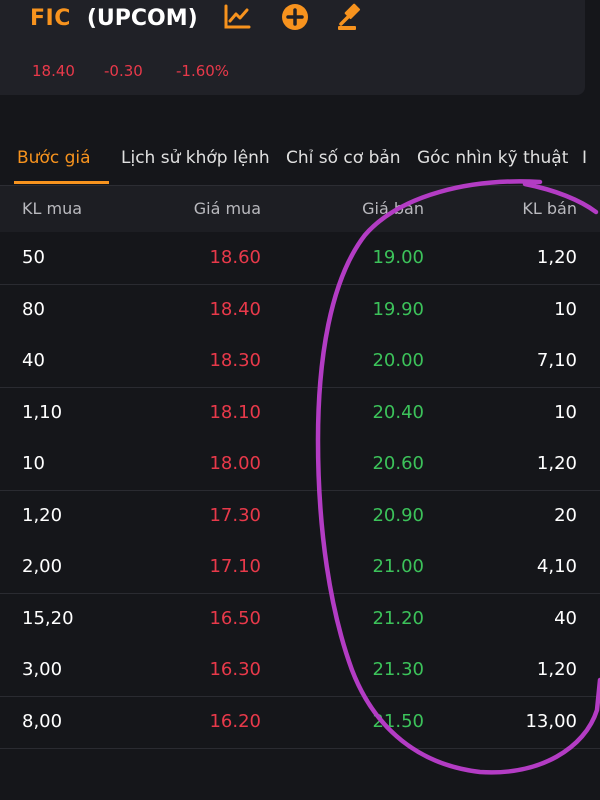 This screenshot has width=600, height=800. What do you see at coordinates (235, 412) in the screenshot?
I see `buy-price: 18.10` at bounding box center [235, 412].